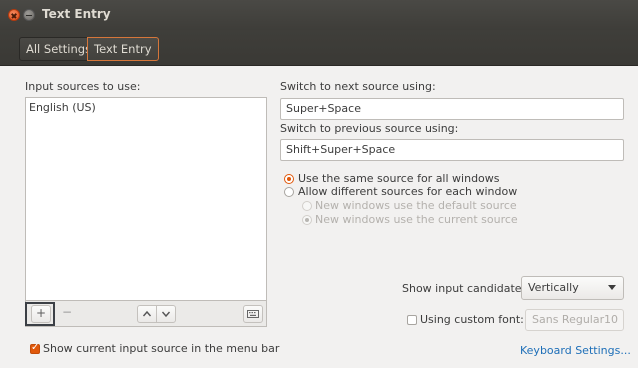 This screenshot has width=638, height=368. I want to click on list-toolbar: + −, so click(146, 314).